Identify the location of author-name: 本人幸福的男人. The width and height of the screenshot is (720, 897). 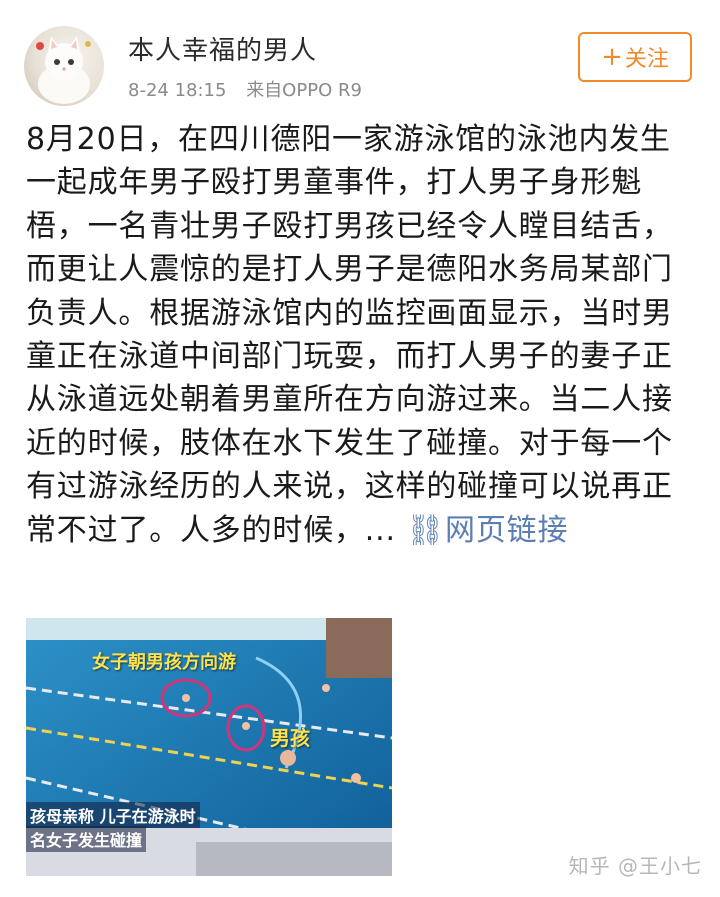
(222, 48).